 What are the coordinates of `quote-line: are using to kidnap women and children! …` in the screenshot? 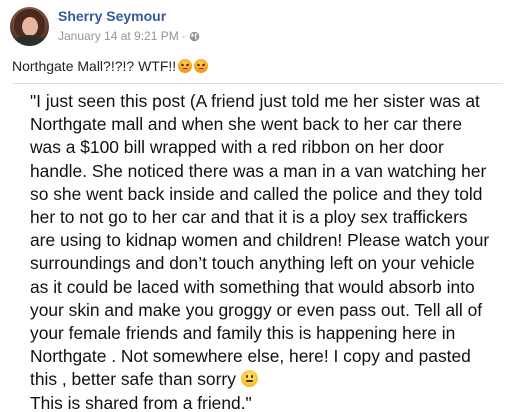 It's located at (260, 240).